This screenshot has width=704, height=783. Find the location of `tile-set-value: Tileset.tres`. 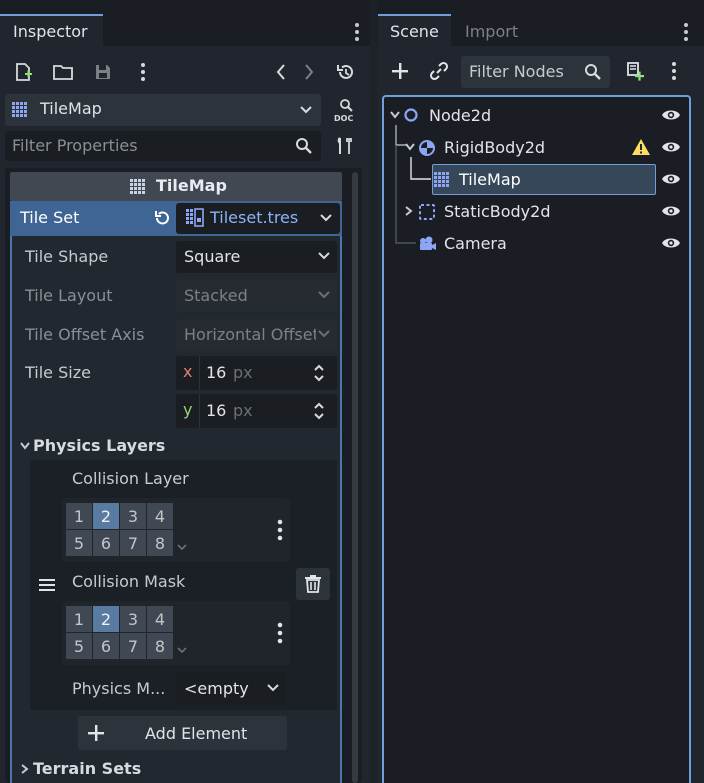

tile-set-value: Tileset.tres is located at coordinates (254, 217).